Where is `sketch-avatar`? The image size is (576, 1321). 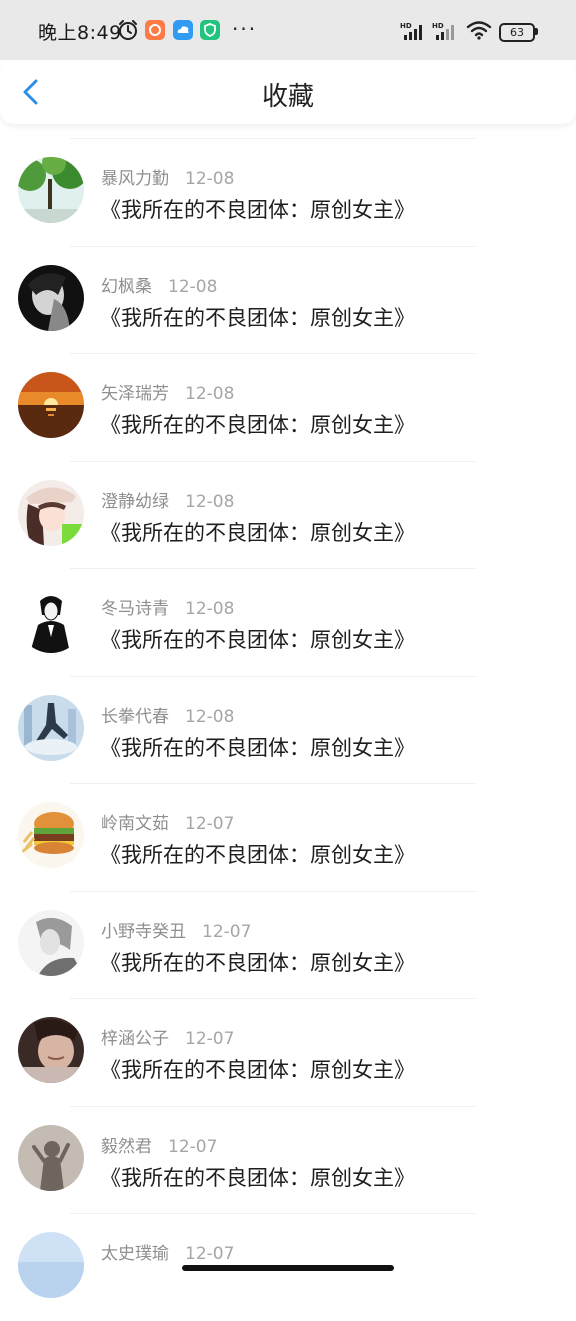
sketch-avatar is located at coordinates (51, 942).